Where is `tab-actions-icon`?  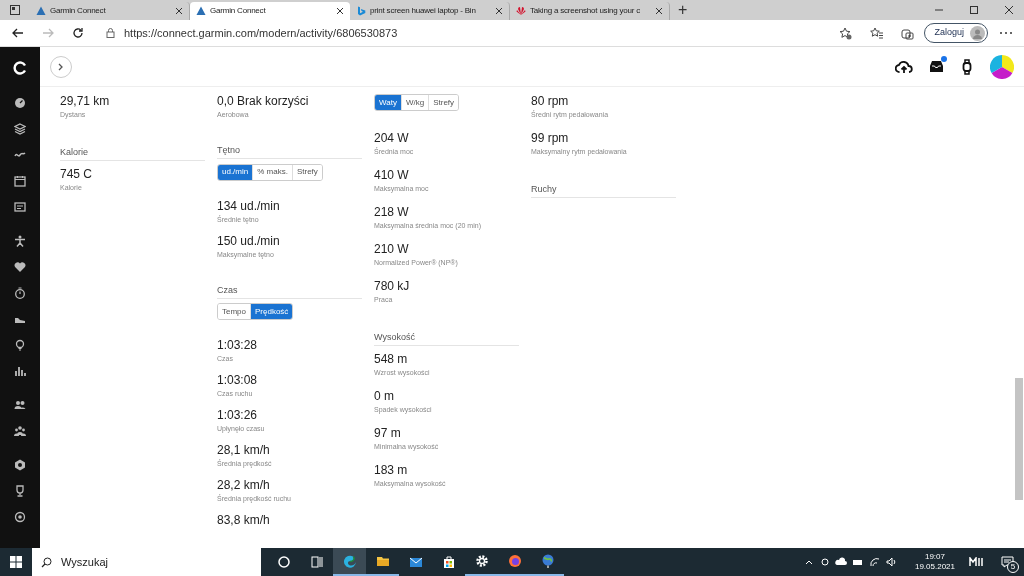
tab-actions-icon is located at coordinates (15, 10).